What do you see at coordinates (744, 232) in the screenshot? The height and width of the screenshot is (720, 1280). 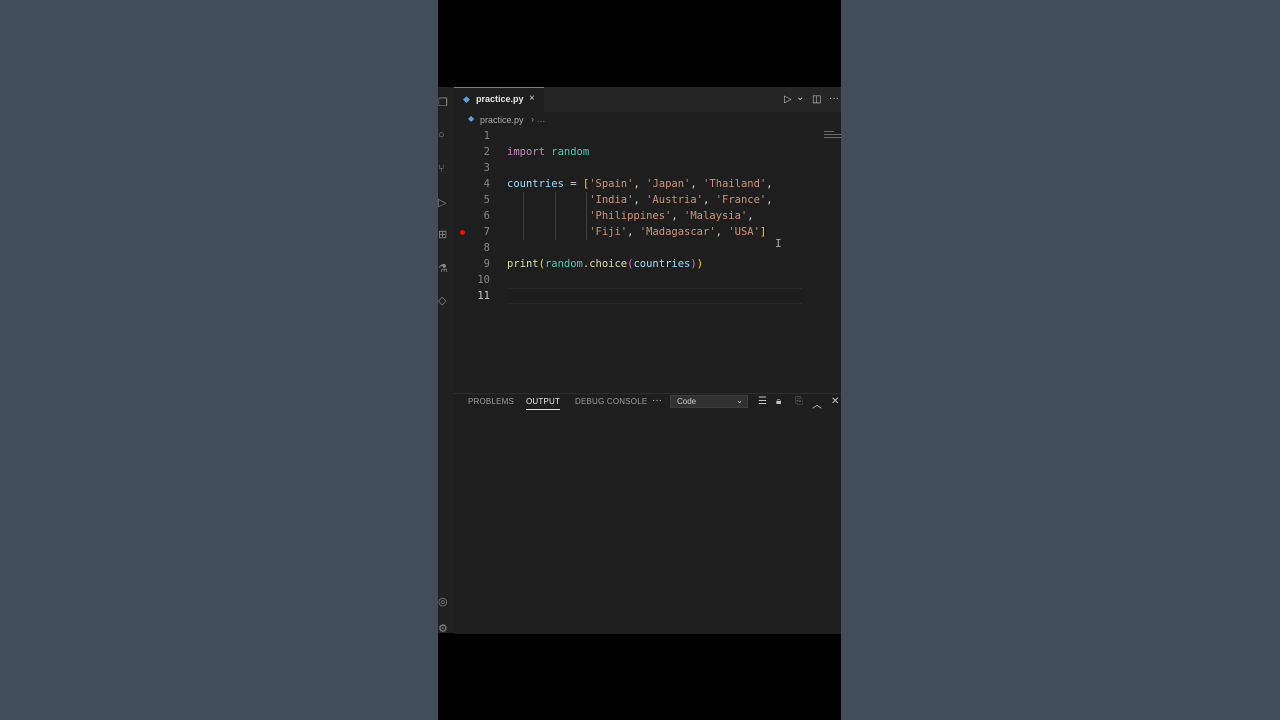 I see `code-token: 'USA'` at bounding box center [744, 232].